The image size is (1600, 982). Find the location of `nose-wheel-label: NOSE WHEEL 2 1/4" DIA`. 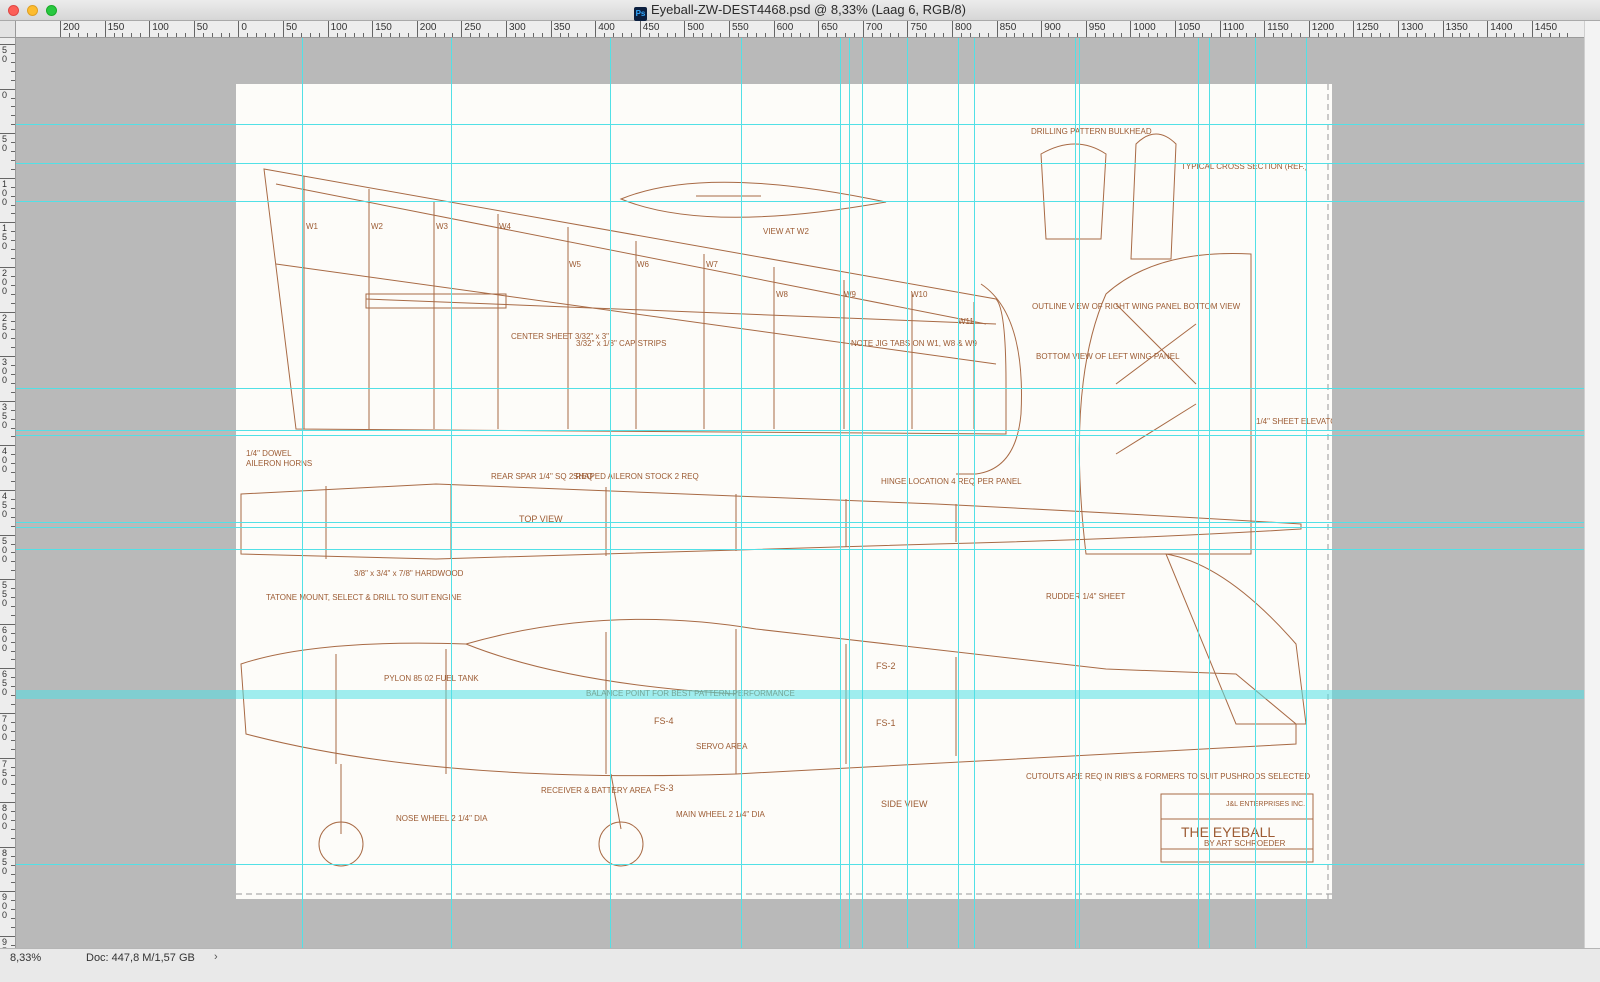

nose-wheel-label: NOSE WHEEL 2 1/4" DIA is located at coordinates (442, 818).